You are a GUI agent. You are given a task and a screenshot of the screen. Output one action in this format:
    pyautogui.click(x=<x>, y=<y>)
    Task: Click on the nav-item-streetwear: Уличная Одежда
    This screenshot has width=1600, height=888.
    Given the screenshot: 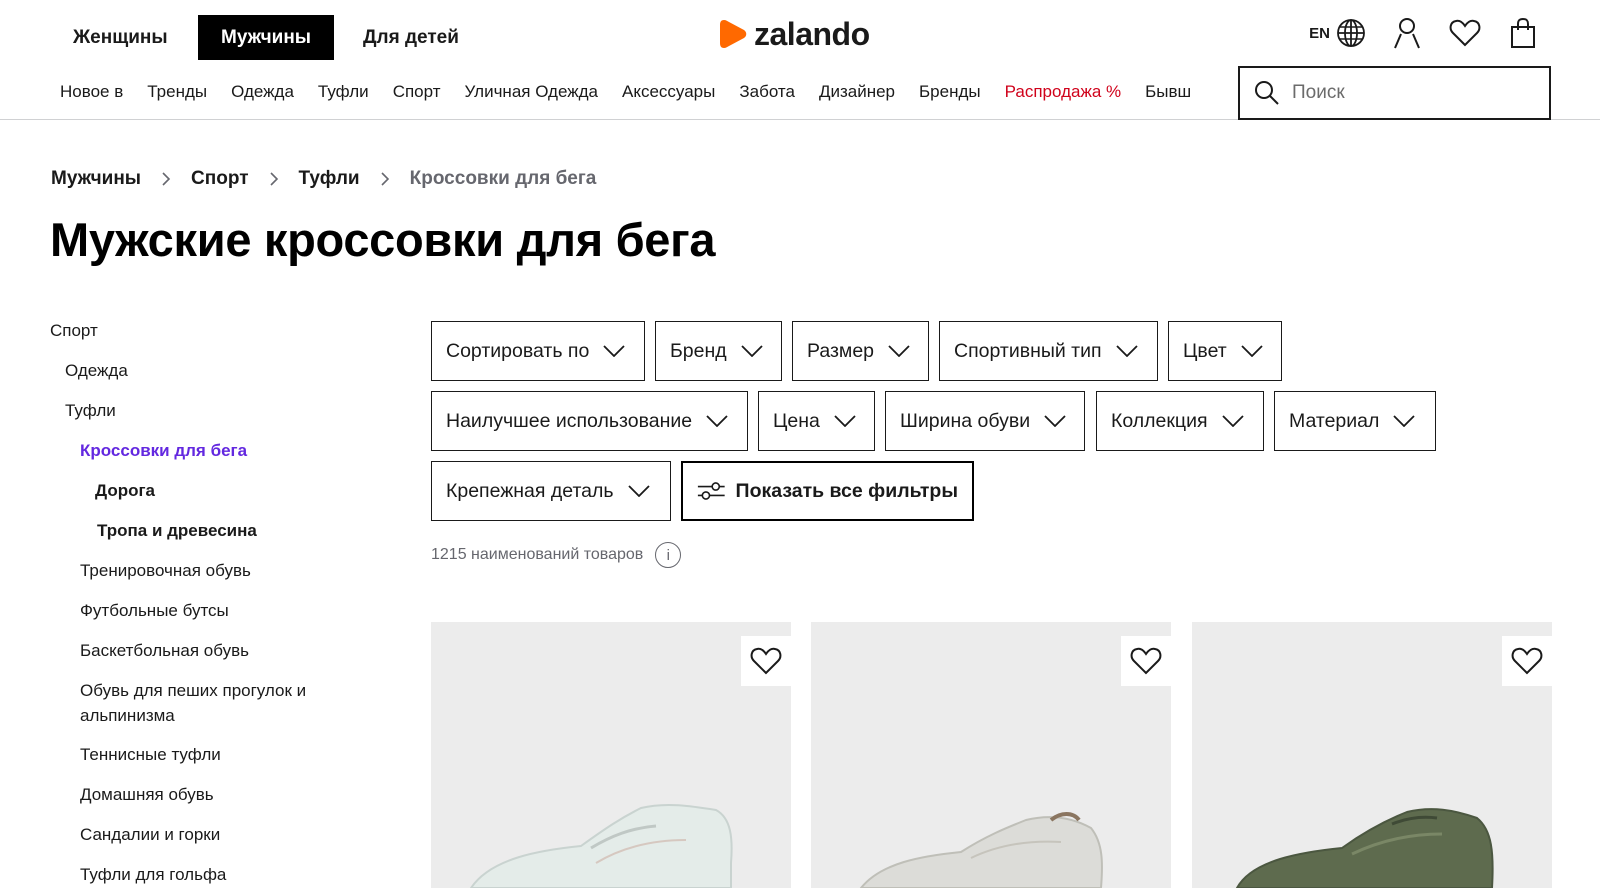 What is the action you would take?
    pyautogui.click(x=532, y=92)
    